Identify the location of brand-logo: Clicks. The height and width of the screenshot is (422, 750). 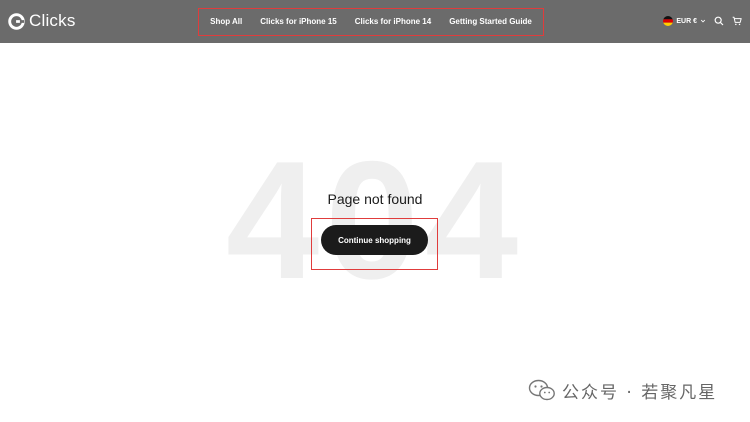
(42, 21).